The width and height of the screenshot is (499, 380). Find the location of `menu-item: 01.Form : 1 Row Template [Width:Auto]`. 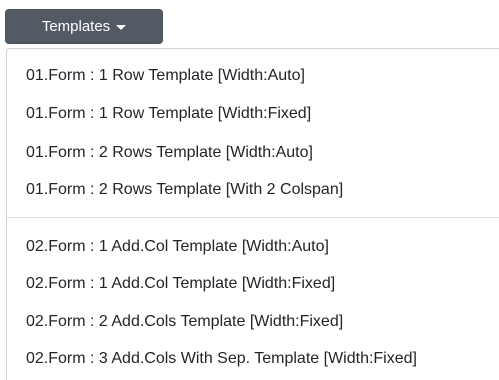

menu-item: 01.Form : 1 Row Template [Width:Auto] is located at coordinates (165, 76).